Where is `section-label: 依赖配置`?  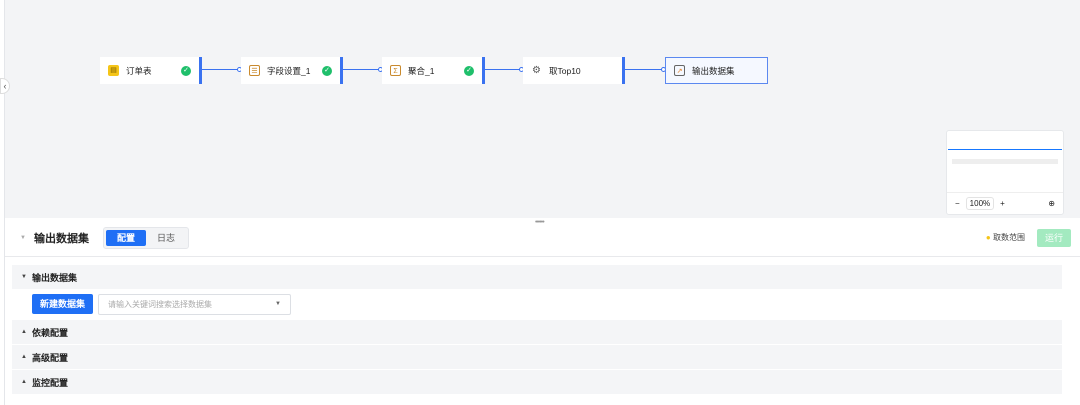 section-label: 依赖配置 is located at coordinates (49, 332).